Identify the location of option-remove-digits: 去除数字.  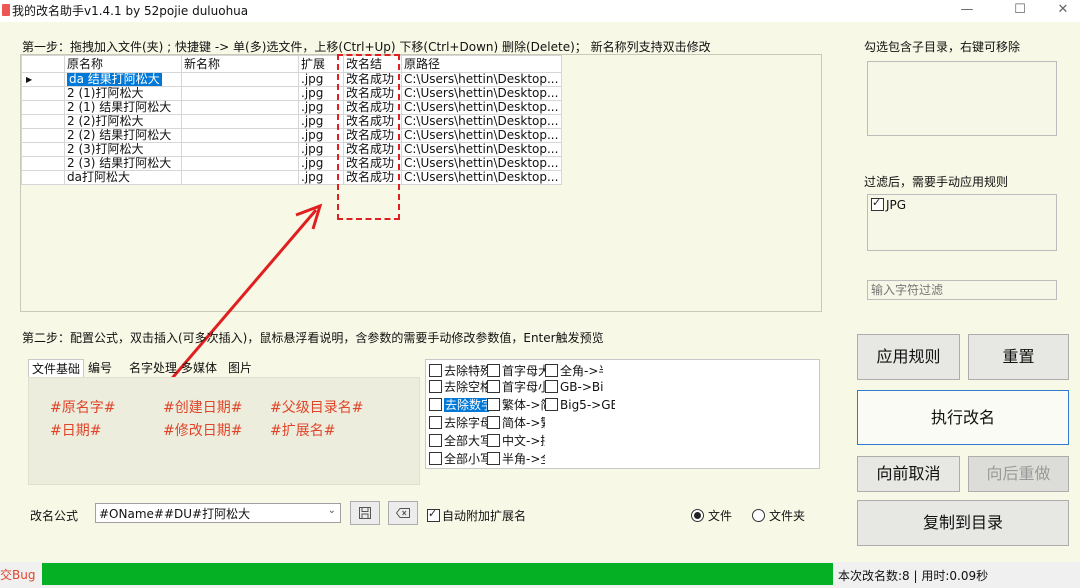
(459, 405).